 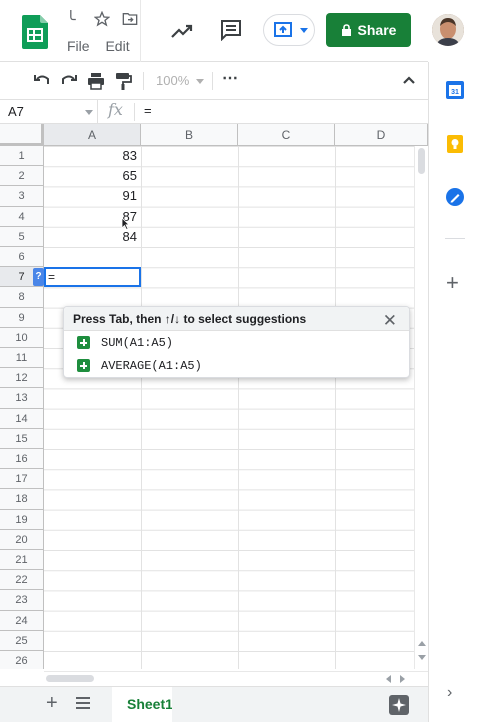 What do you see at coordinates (182, 31) in the screenshot?
I see `trend-icon` at bounding box center [182, 31].